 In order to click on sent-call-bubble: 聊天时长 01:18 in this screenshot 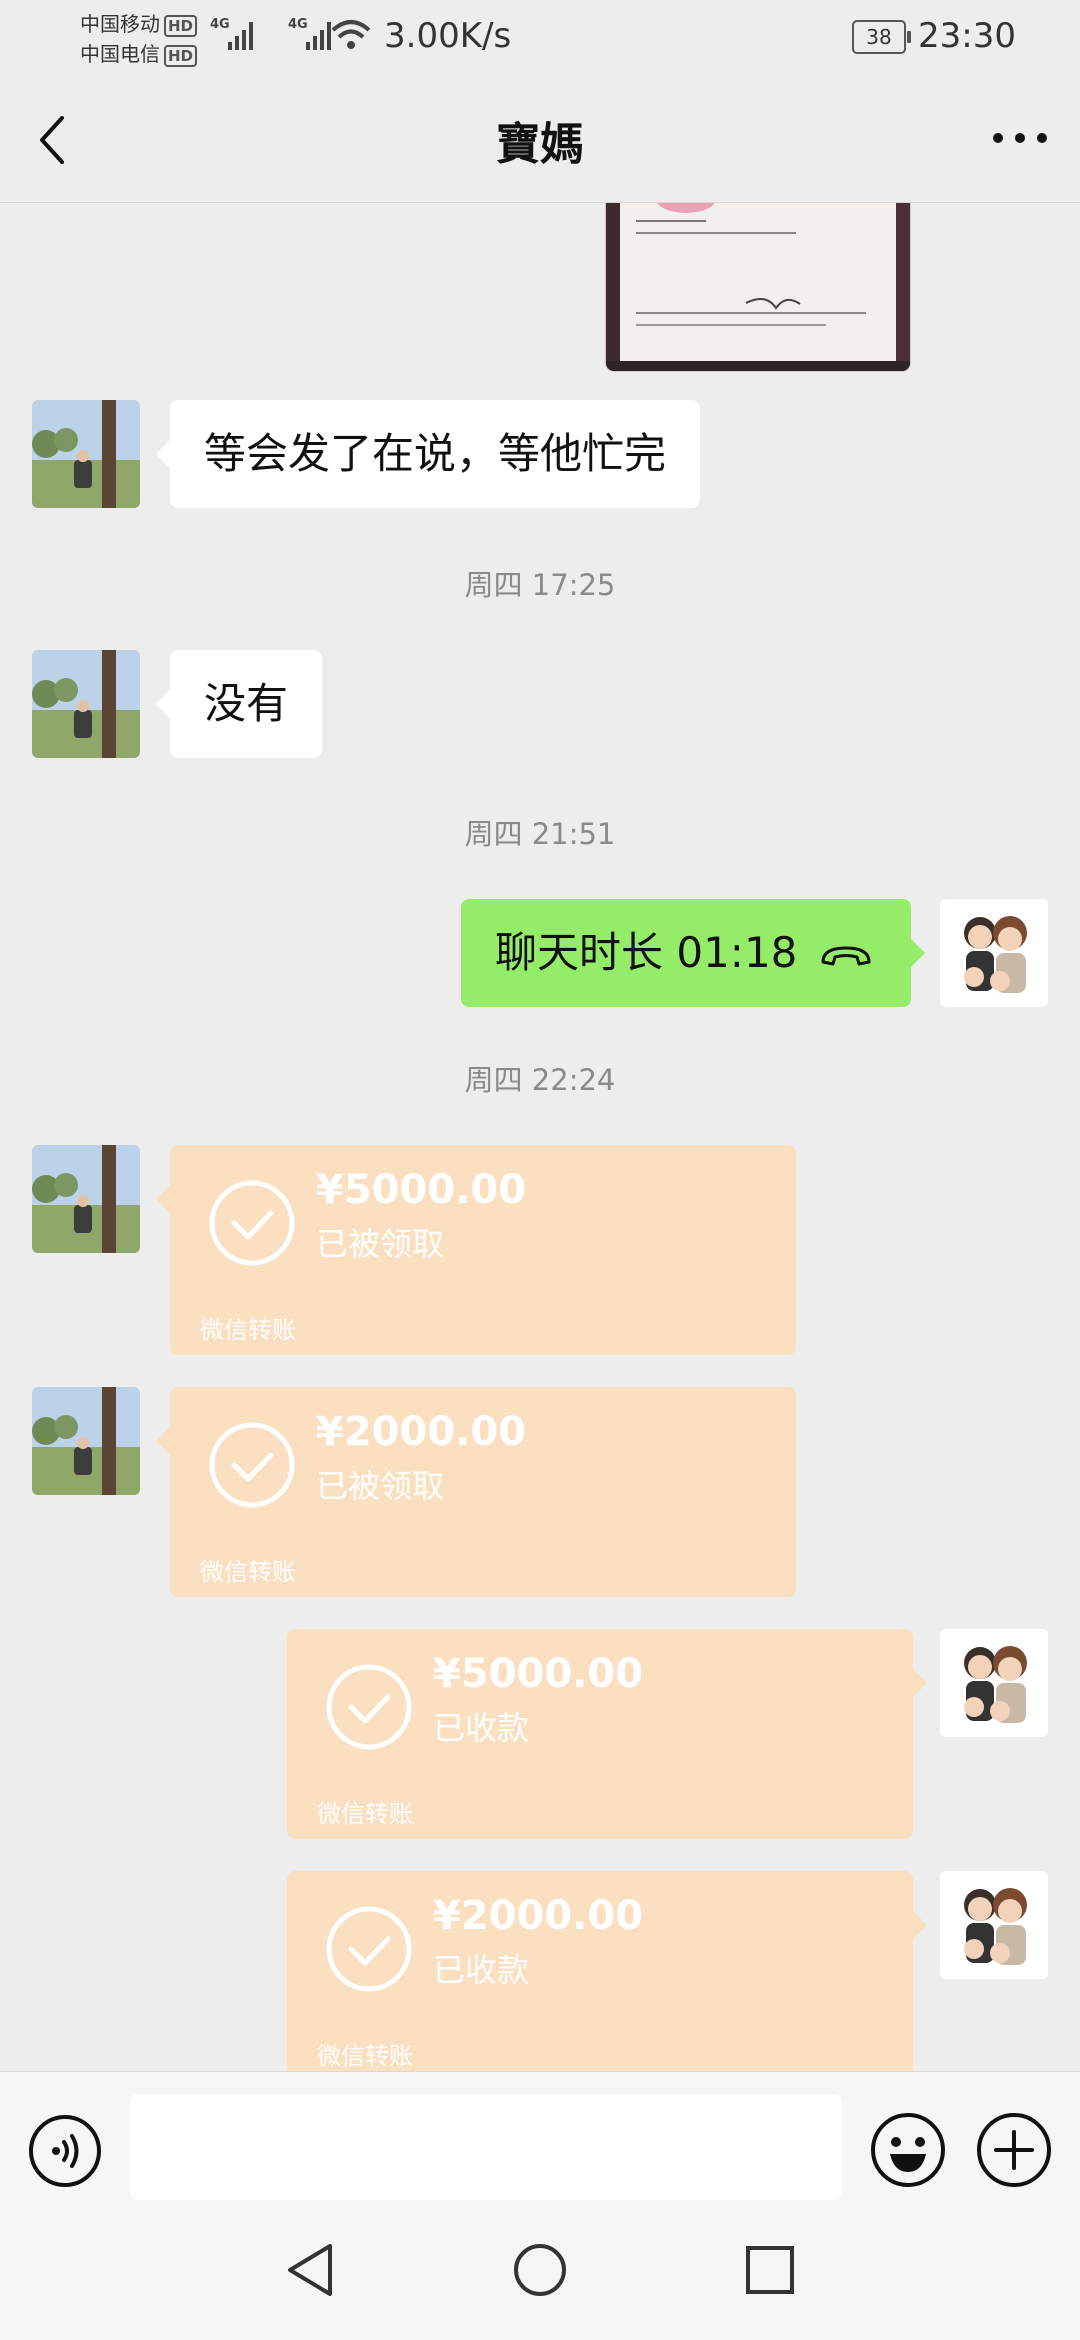, I will do `click(693, 953)`.